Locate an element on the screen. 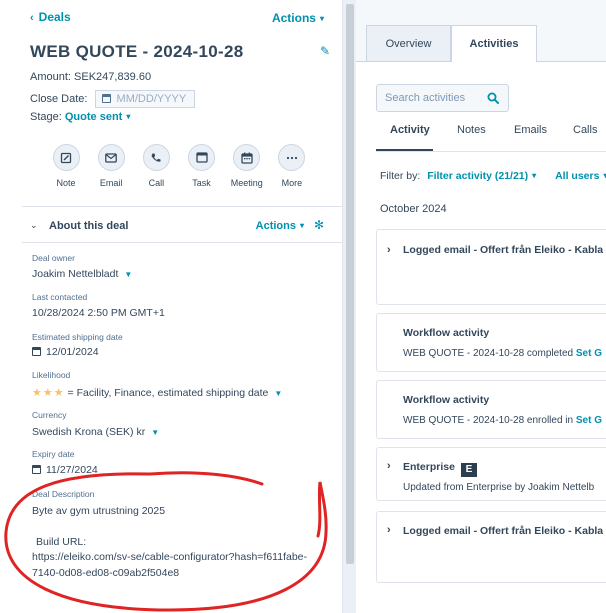  deal-description-url: 7140-0d08-ed08-c09ab2f504e8 is located at coordinates (105, 573).